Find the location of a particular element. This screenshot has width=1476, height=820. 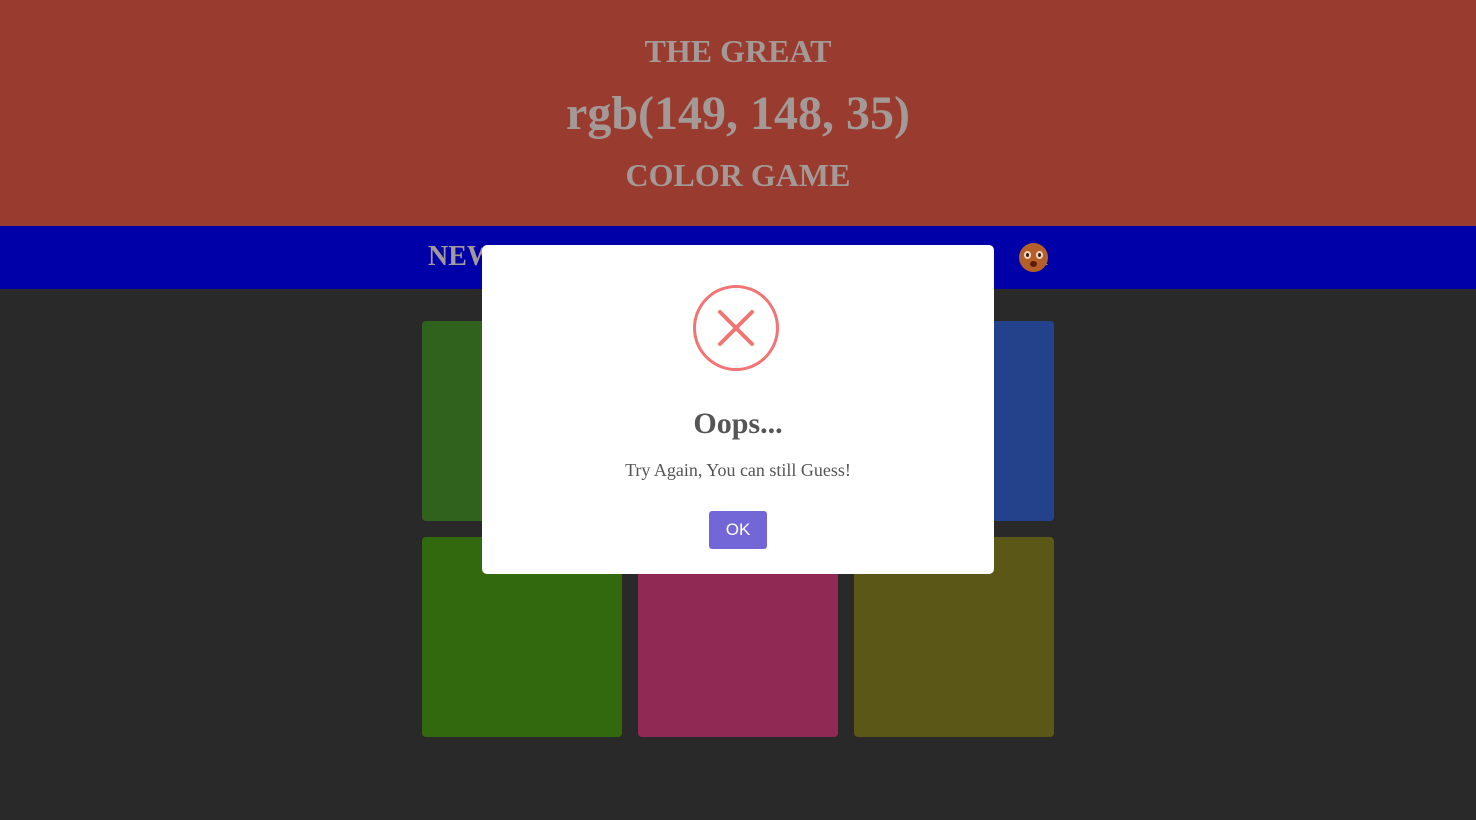

ok-button: OK is located at coordinates (738, 530).